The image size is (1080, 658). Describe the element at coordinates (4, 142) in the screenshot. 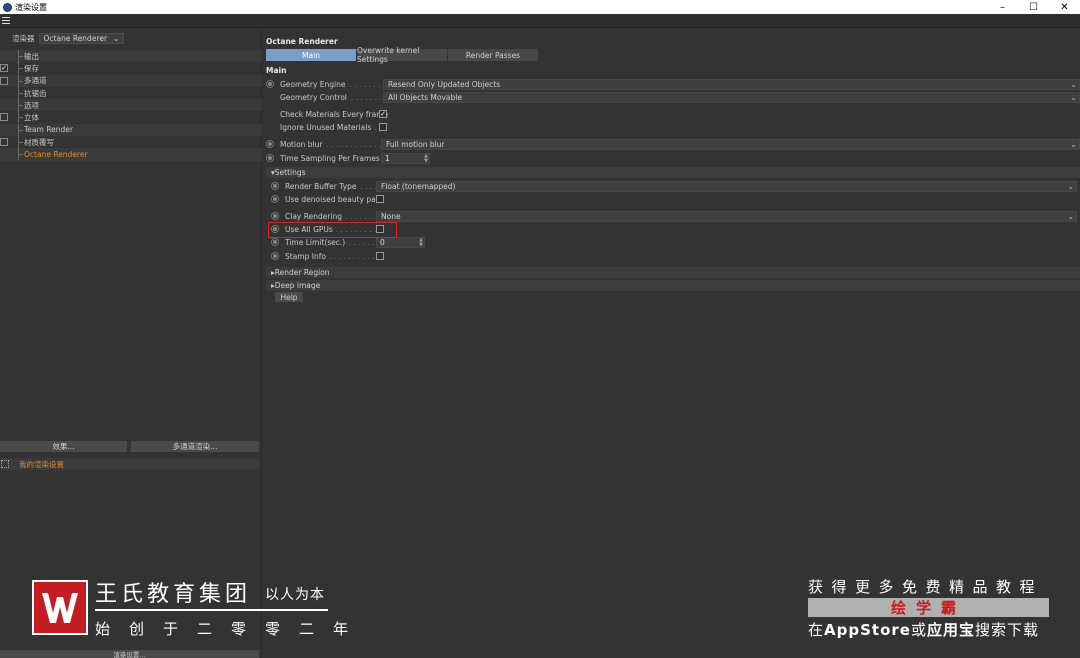

I see `material-override-checkbox` at that location.